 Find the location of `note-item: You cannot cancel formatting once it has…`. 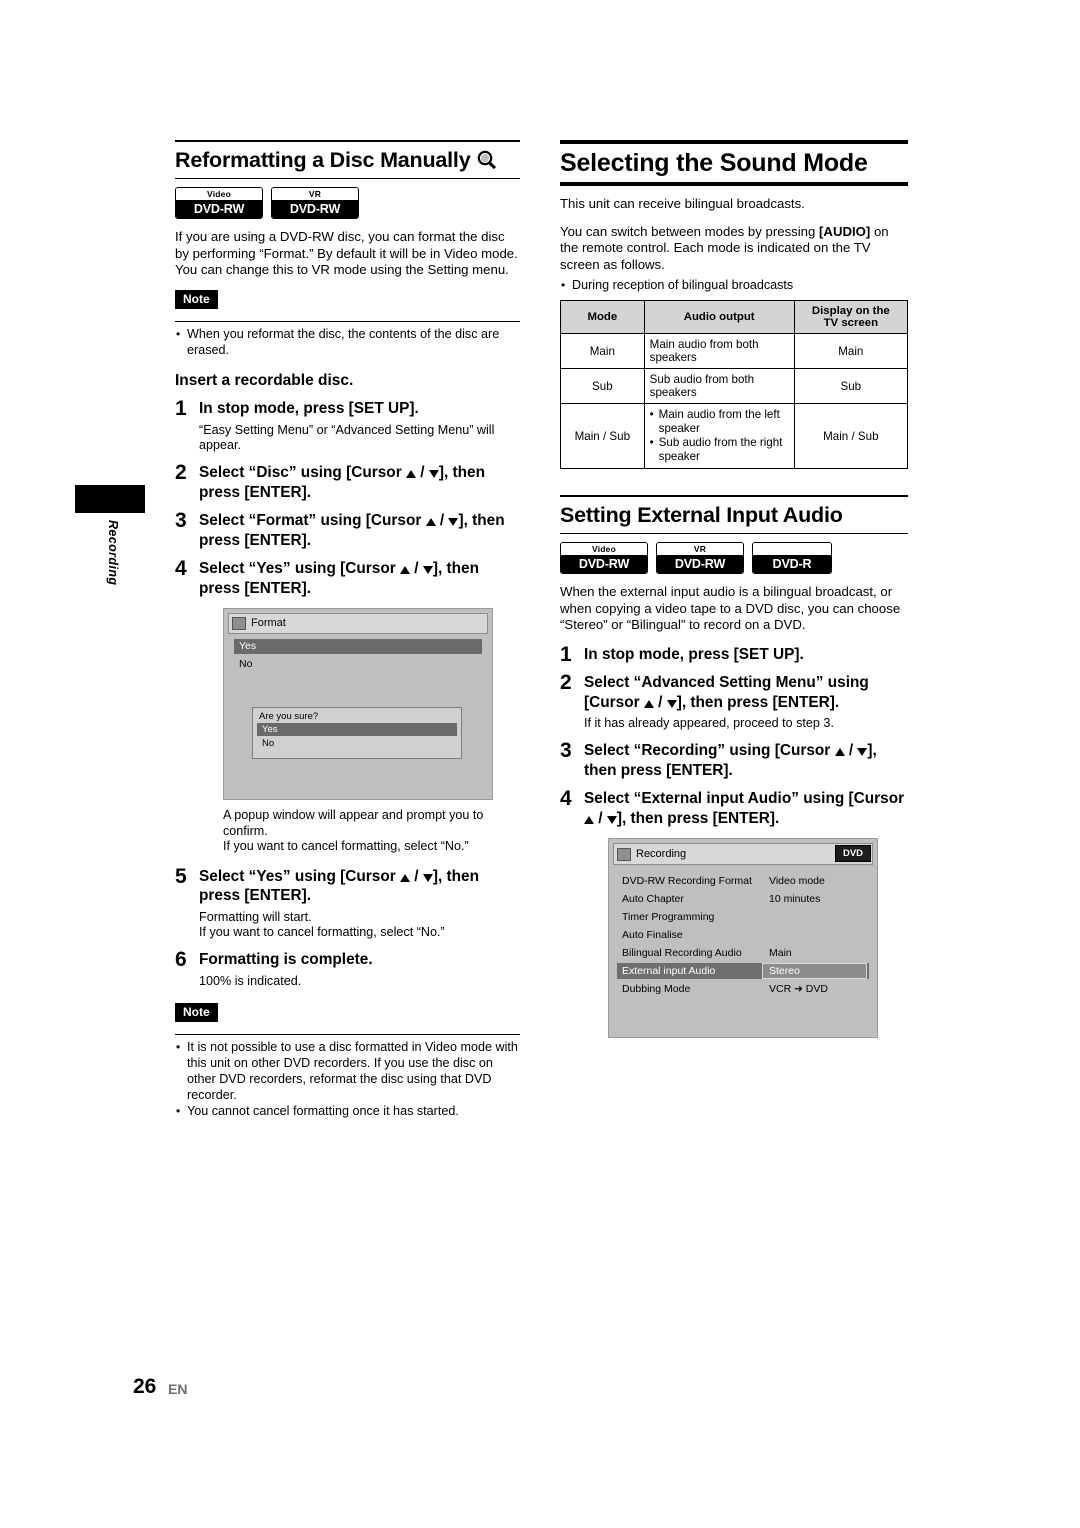

note-item: You cannot cancel formatting once it has… is located at coordinates (347, 1112).